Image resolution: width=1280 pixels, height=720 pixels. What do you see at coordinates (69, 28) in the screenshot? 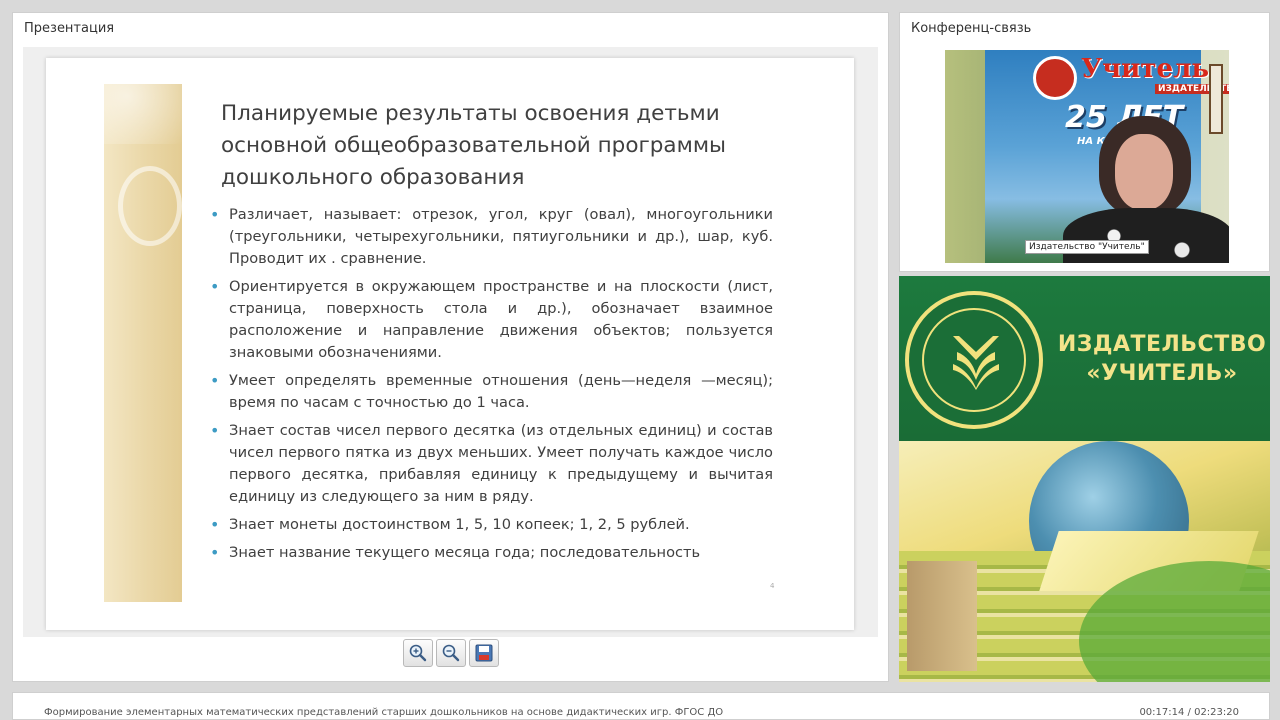
I see `presentation-panel-title: Презентация` at bounding box center [69, 28].